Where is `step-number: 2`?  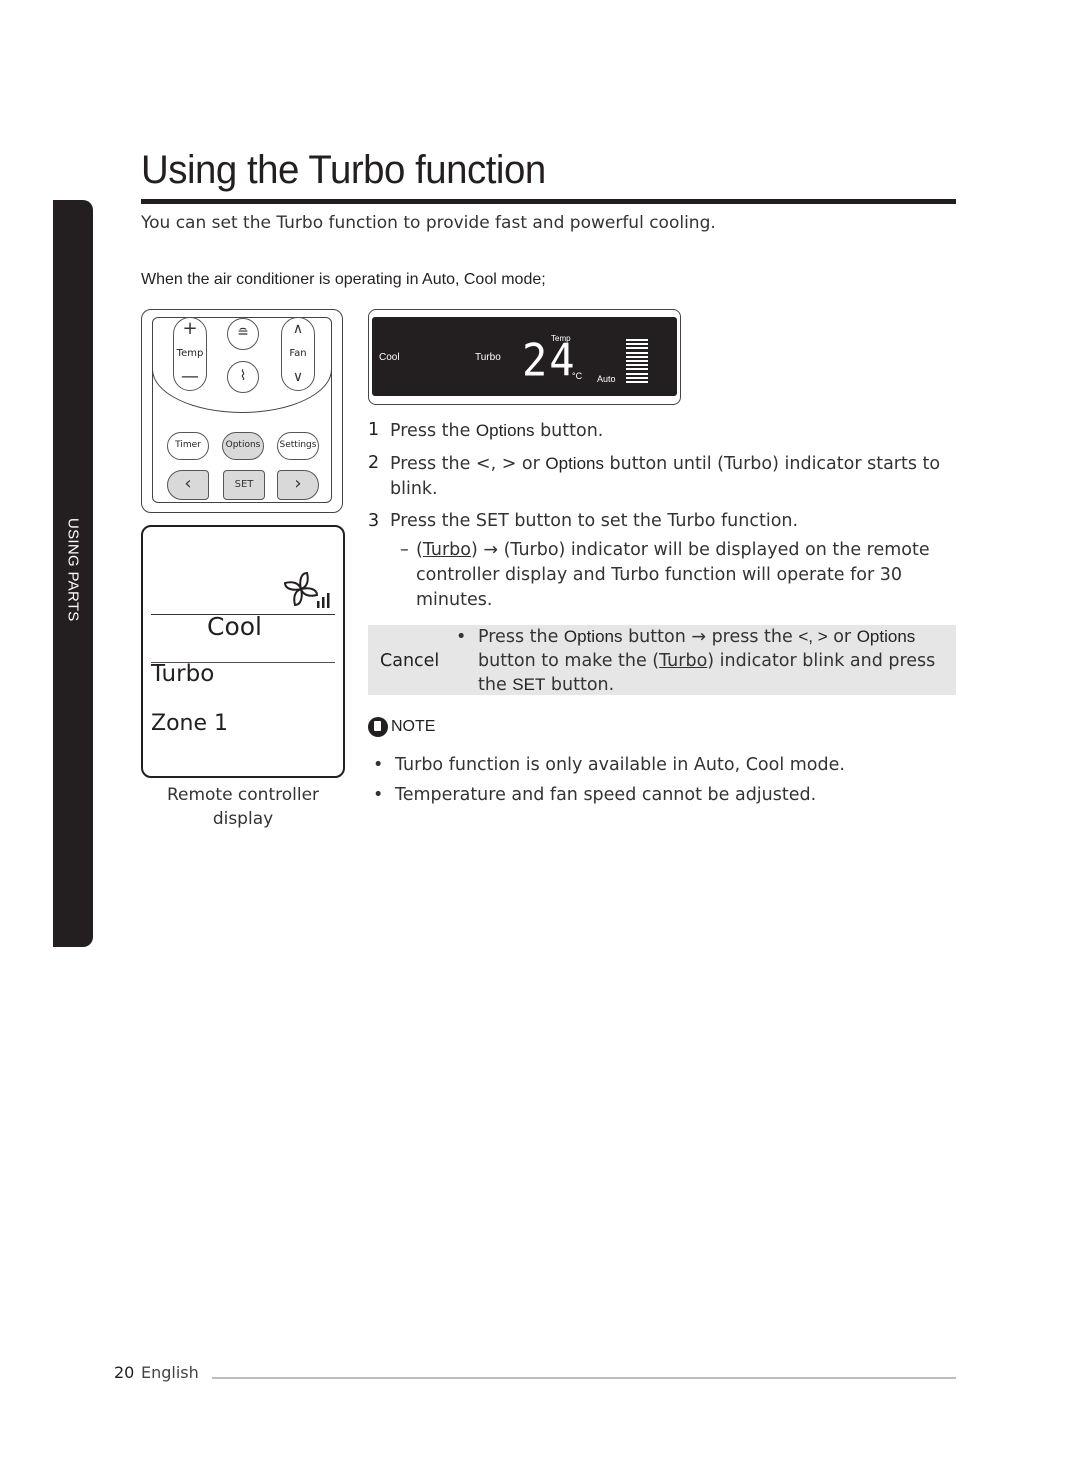
step-number: 2 is located at coordinates (374, 463).